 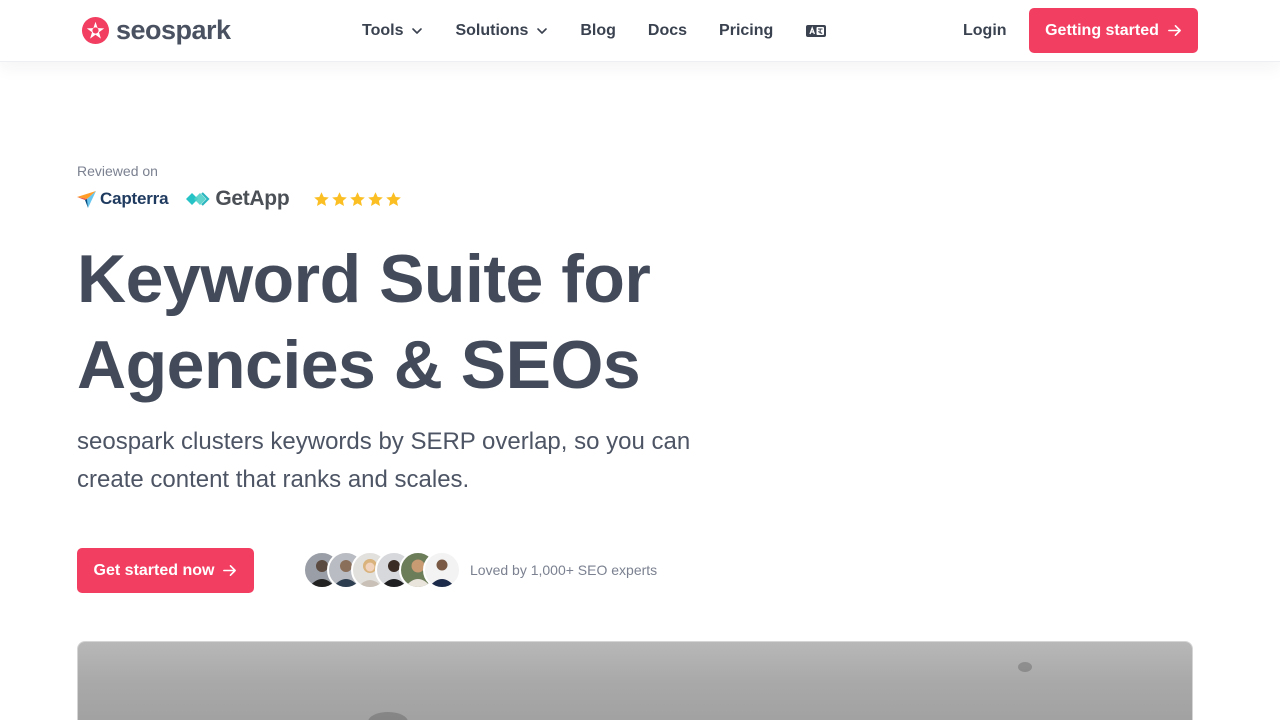 What do you see at coordinates (359, 365) in the screenshot?
I see `headline-line-2: Agencies & SEOs` at bounding box center [359, 365].